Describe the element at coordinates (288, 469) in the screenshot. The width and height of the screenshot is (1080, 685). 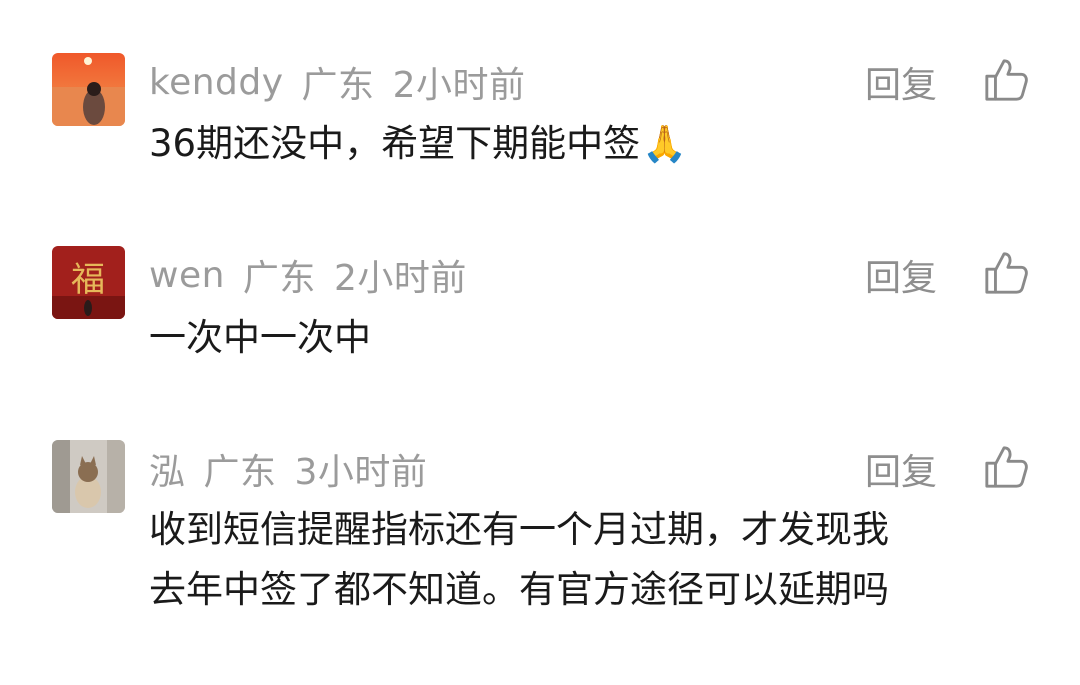
I see `comment-meta: 泓 广东 3小时前` at that location.